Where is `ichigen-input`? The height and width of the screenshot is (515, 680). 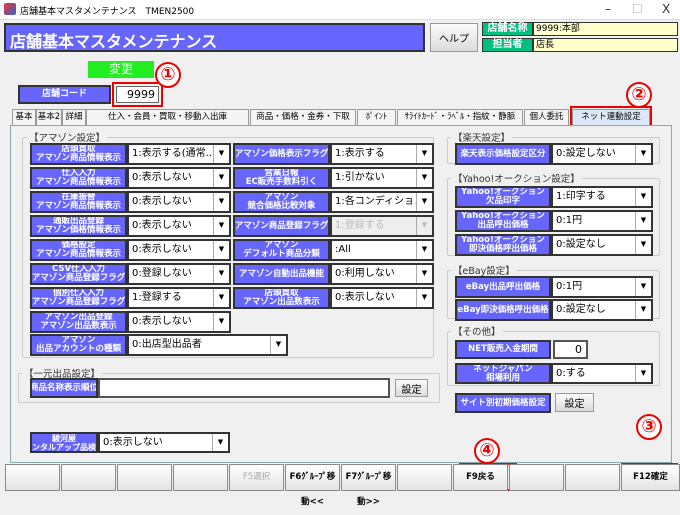 ichigen-input is located at coordinates (244, 388).